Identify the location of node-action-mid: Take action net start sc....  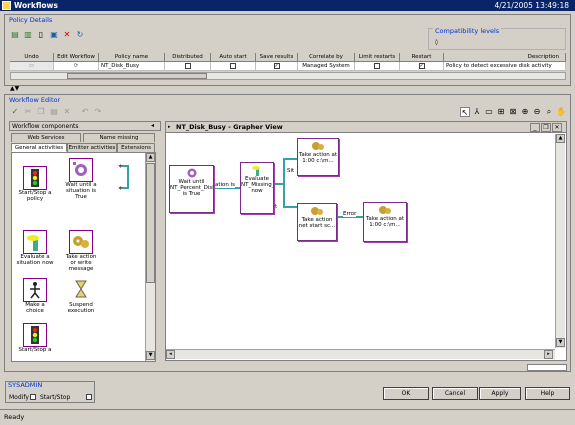
(317, 222).